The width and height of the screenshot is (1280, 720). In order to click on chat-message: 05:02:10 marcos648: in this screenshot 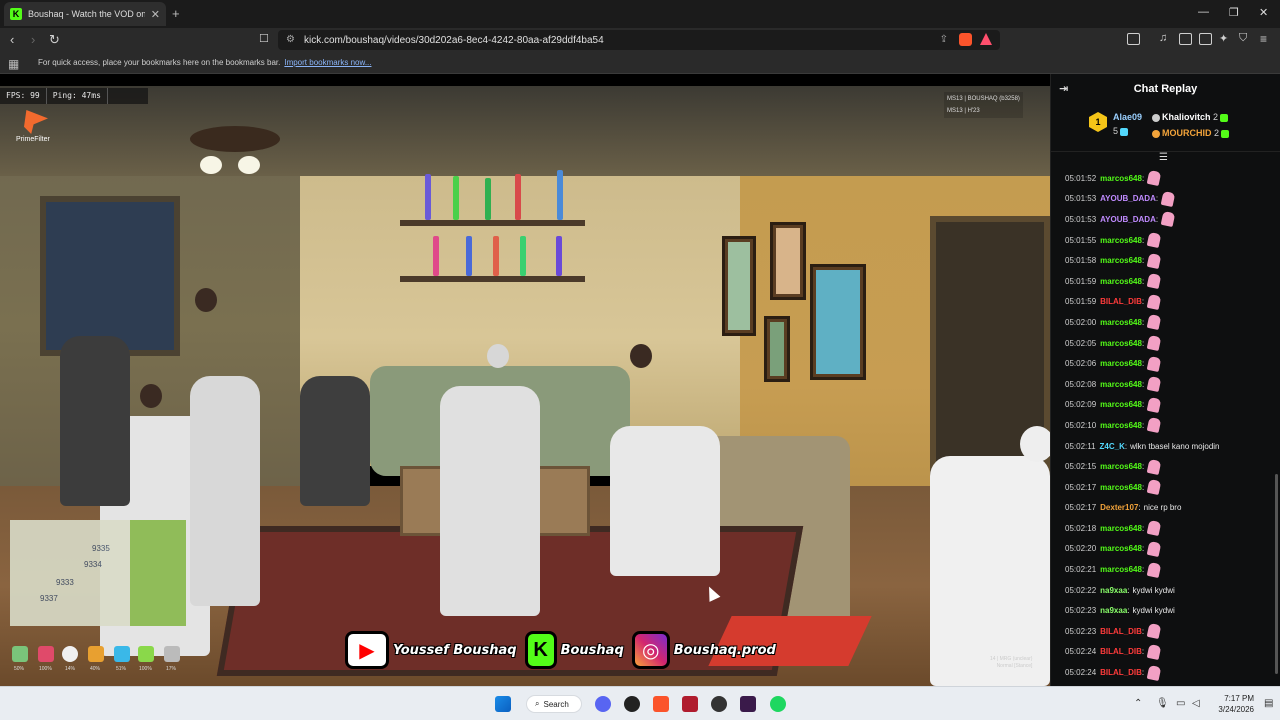, I will do `click(1172, 425)`.